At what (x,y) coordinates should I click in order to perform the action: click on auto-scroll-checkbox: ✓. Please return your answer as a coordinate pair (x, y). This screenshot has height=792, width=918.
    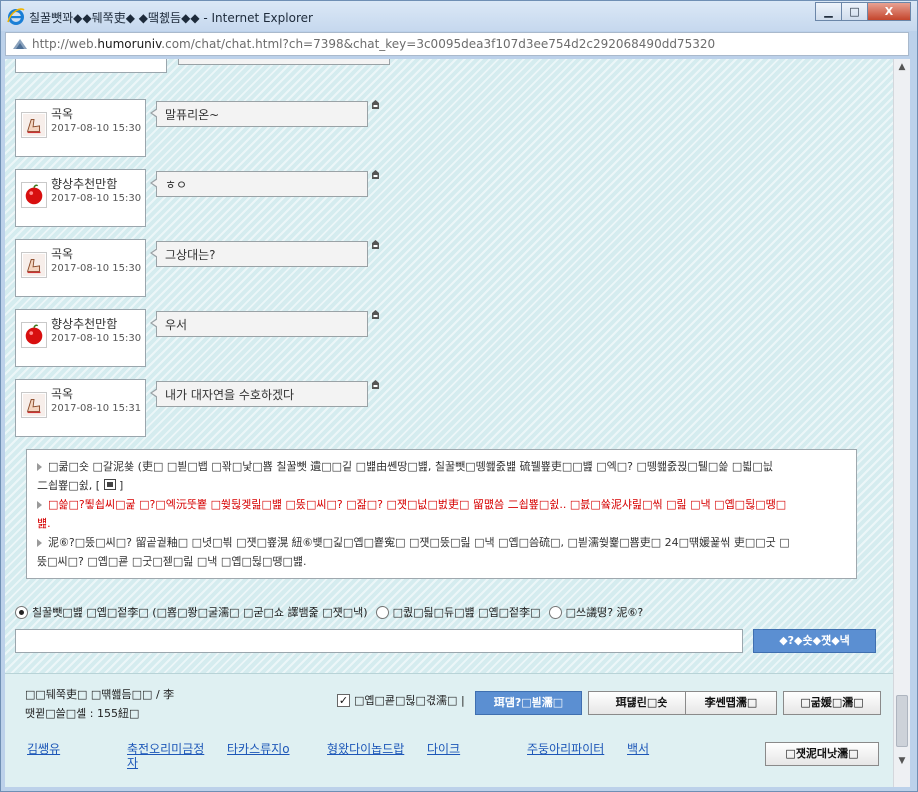
    Looking at the image, I should click on (343, 700).